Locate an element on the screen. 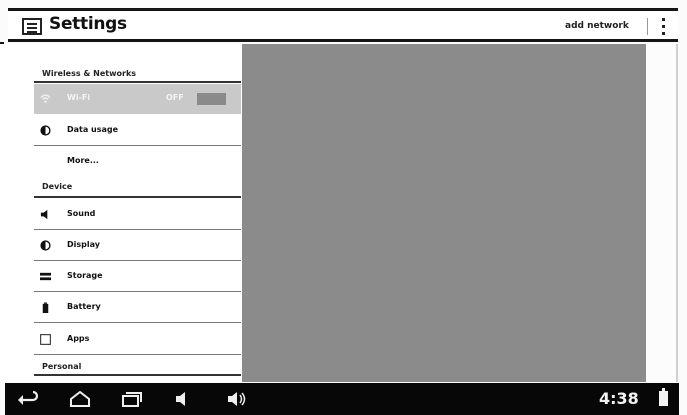 The height and width of the screenshot is (415, 687). recent-apps-icon is located at coordinates (132, 399).